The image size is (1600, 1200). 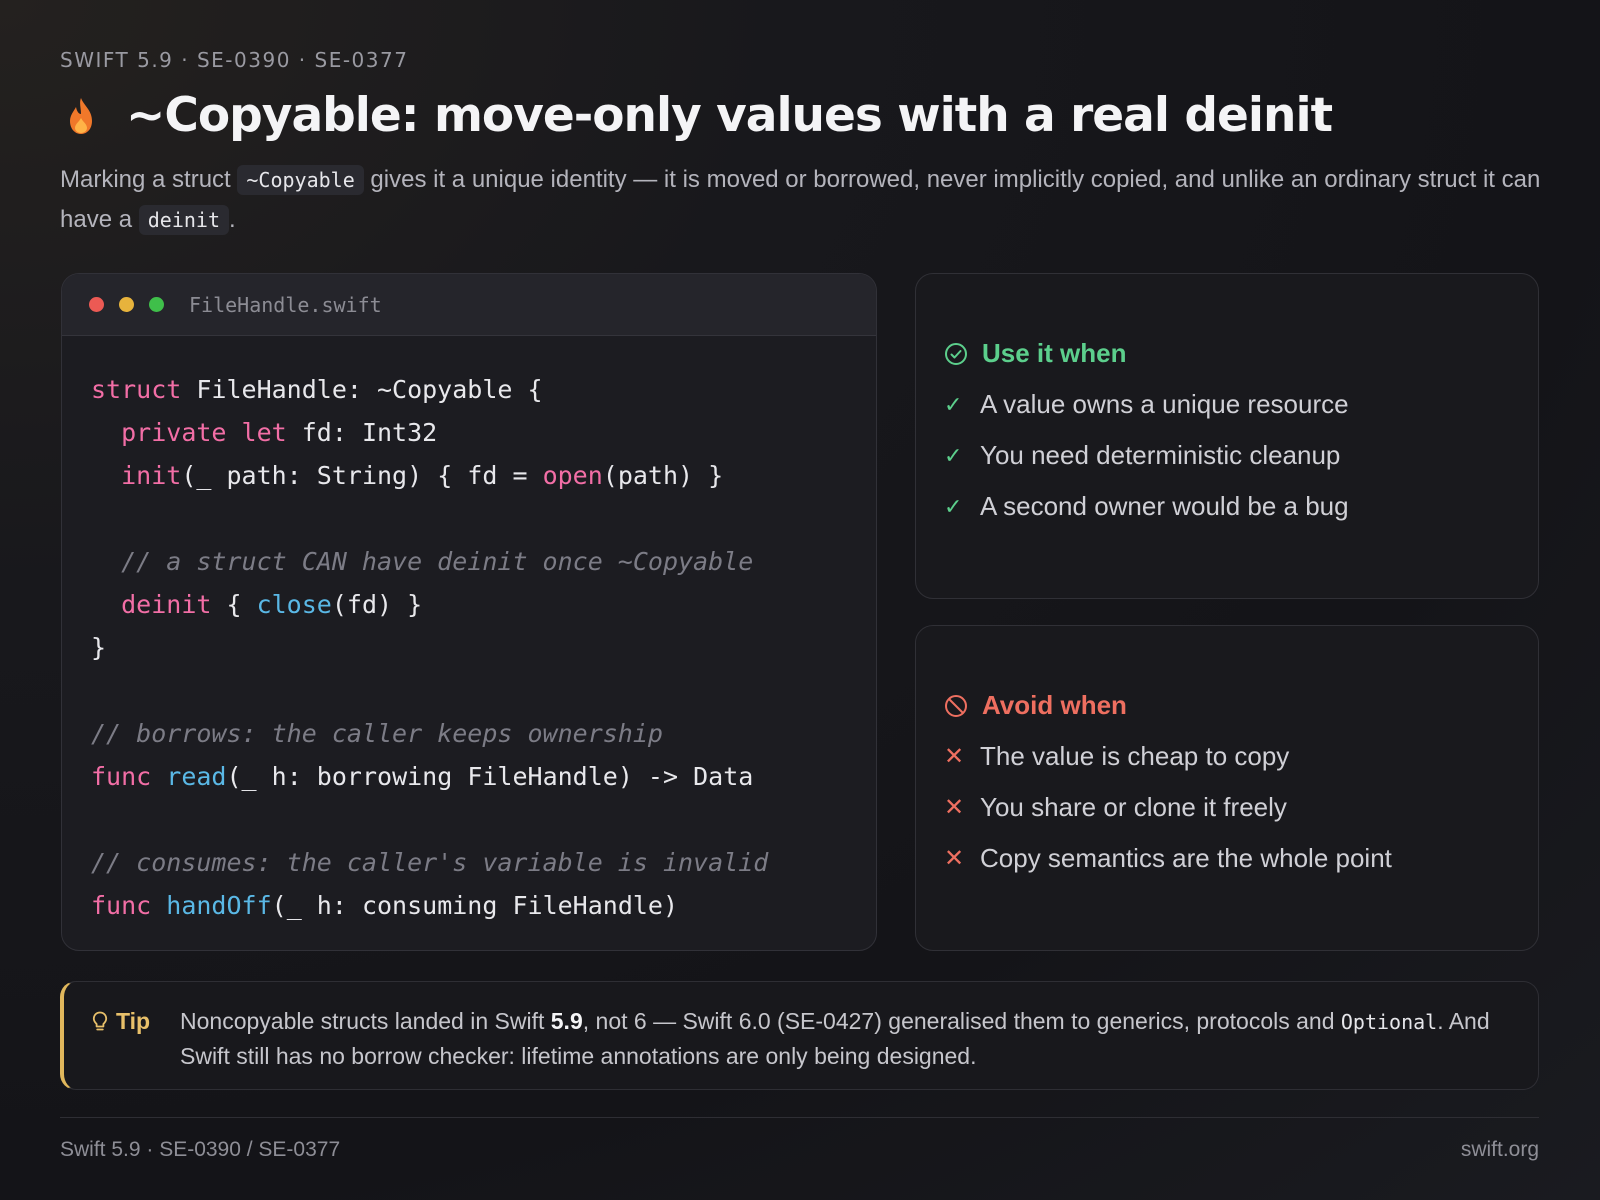 I want to click on tip-label-text: Tip, so click(x=133, y=1021).